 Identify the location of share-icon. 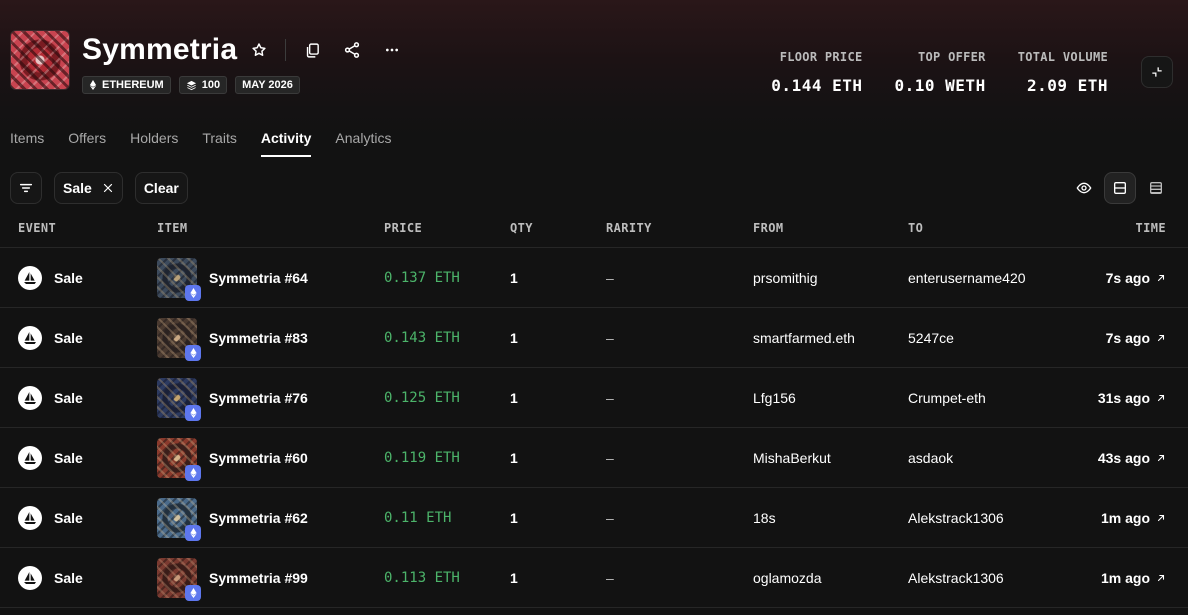
(352, 50).